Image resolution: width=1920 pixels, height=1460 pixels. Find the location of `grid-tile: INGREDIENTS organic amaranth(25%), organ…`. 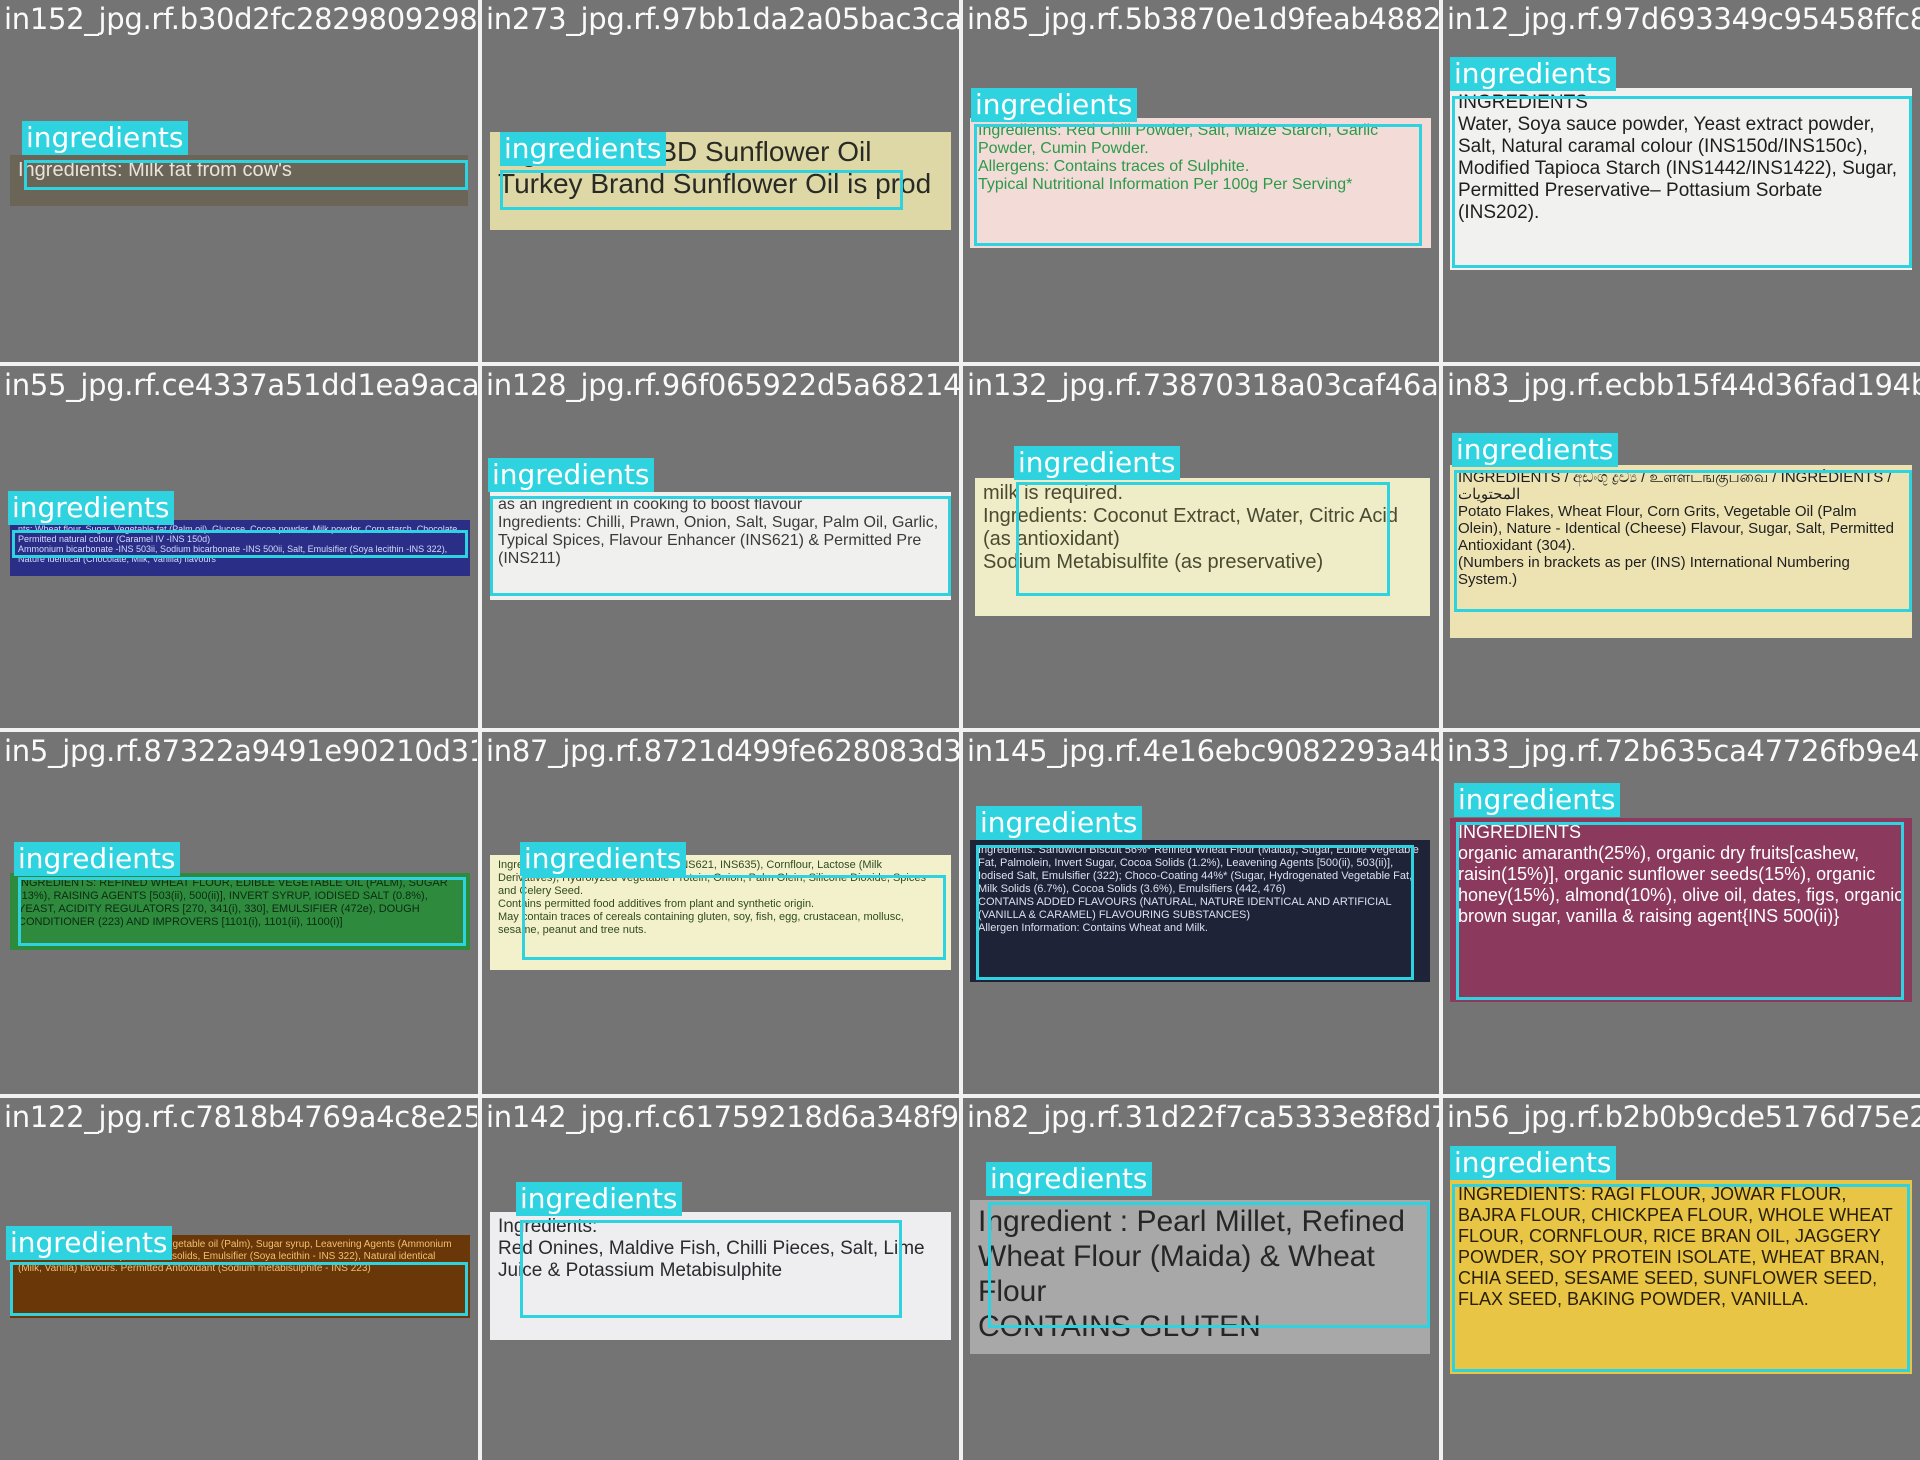

grid-tile: INGREDIENTS organic amaranth(25%), organ… is located at coordinates (1681, 913).